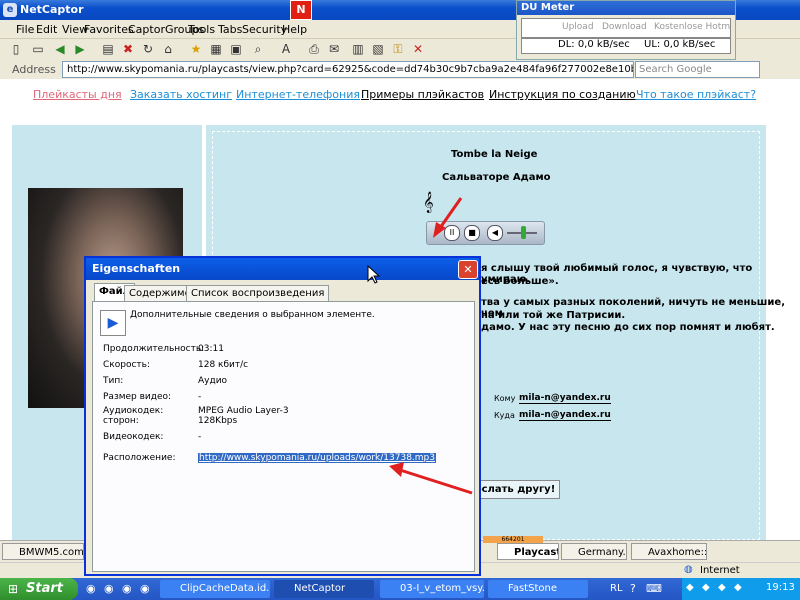 The width and height of the screenshot is (800, 600). Describe the element at coordinates (431, 478) in the screenshot. I see `annotation-arrow-location` at that location.